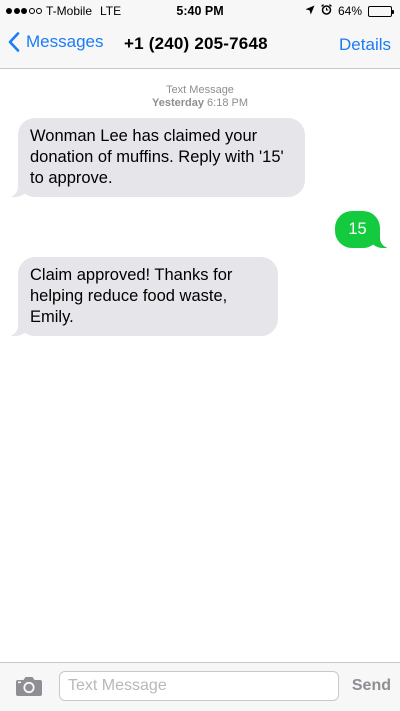 The image size is (400, 711). I want to click on outgoing-message-bubble: 15, so click(362, 229).